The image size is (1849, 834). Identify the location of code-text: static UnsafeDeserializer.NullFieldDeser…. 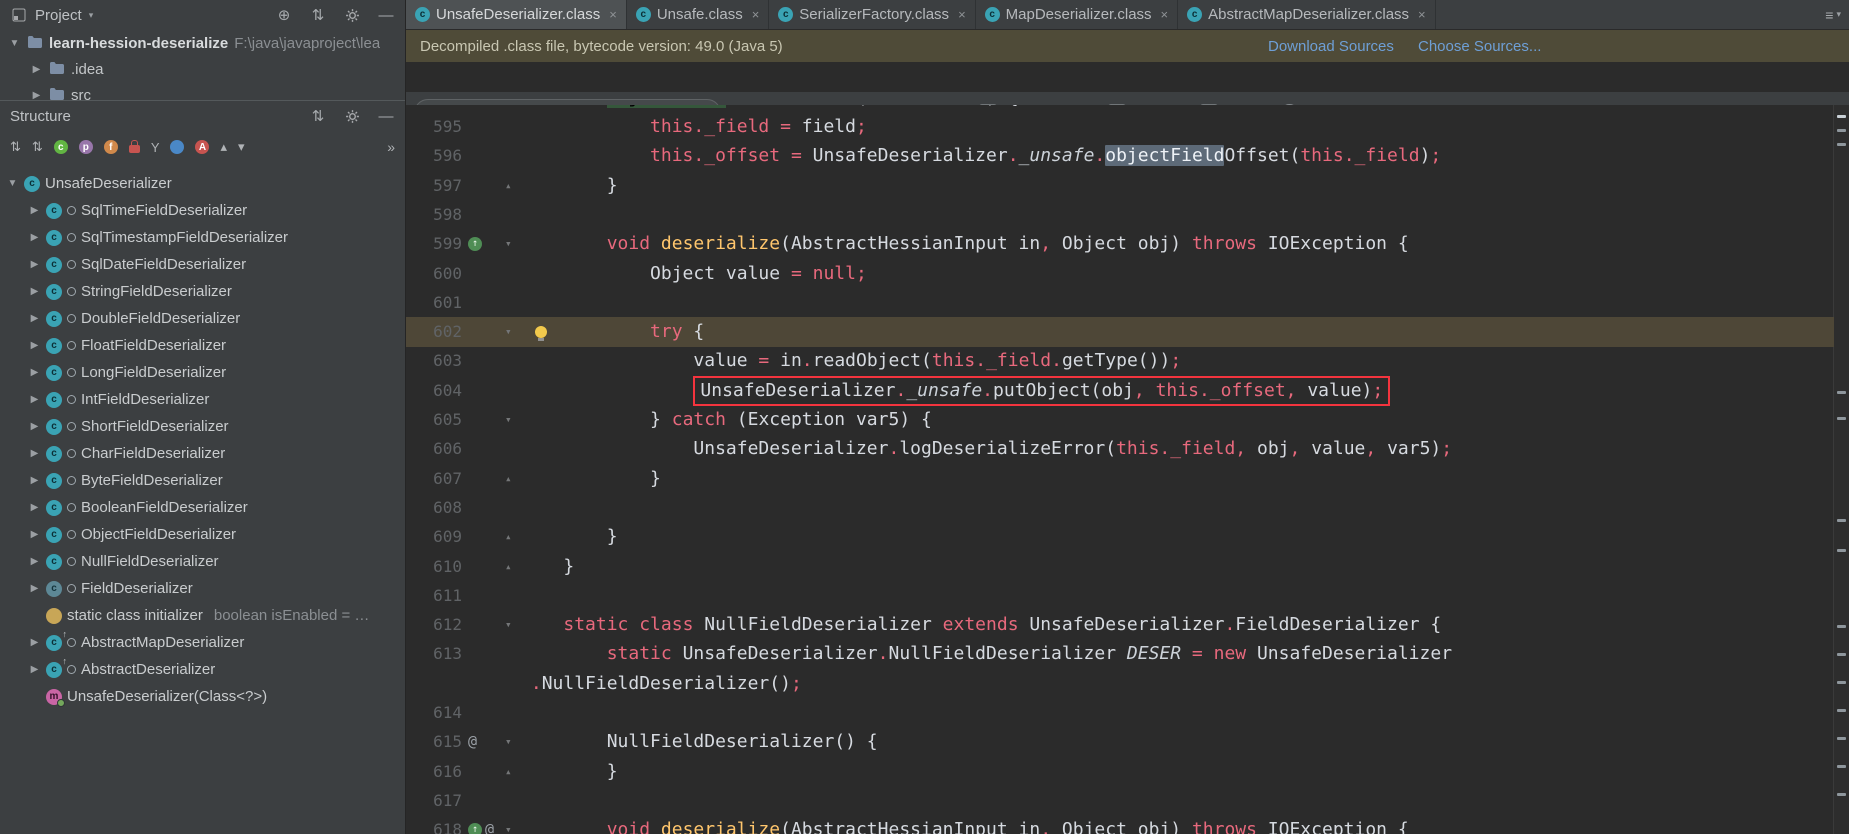
(986, 653).